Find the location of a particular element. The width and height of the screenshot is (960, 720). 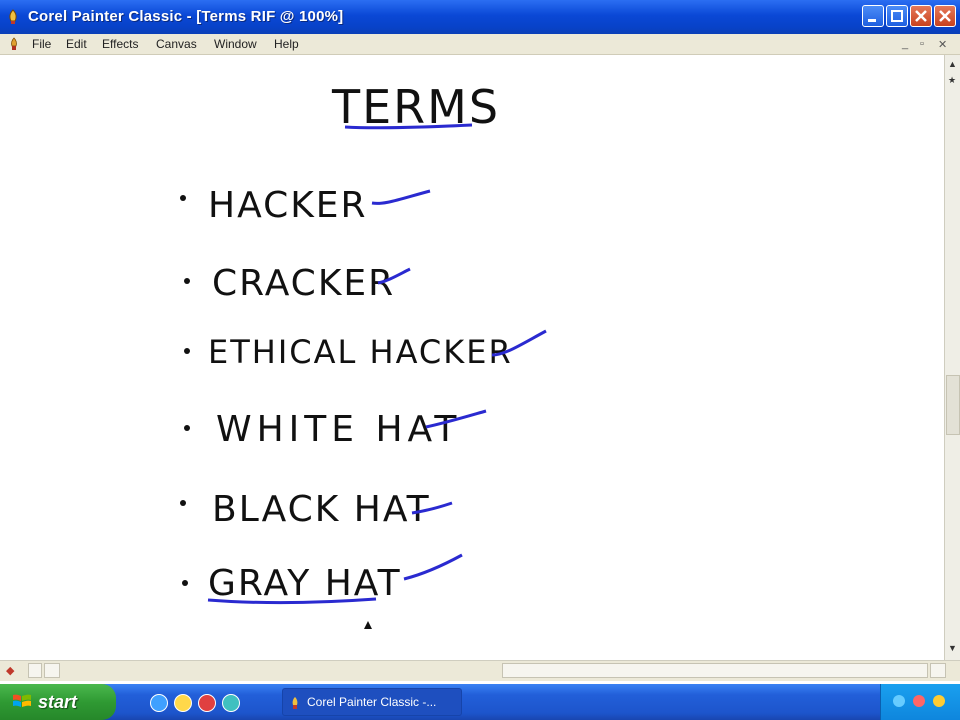

system-tray is located at coordinates (920, 702).